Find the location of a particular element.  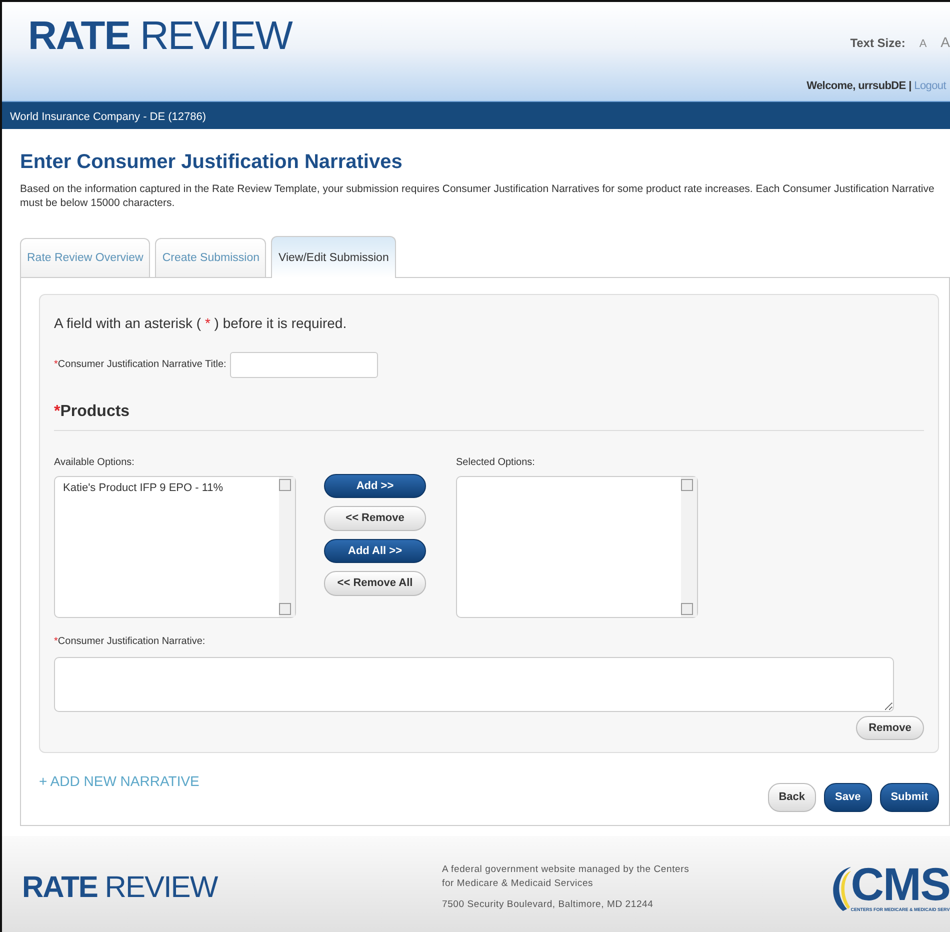

action-button: Back is located at coordinates (792, 797).